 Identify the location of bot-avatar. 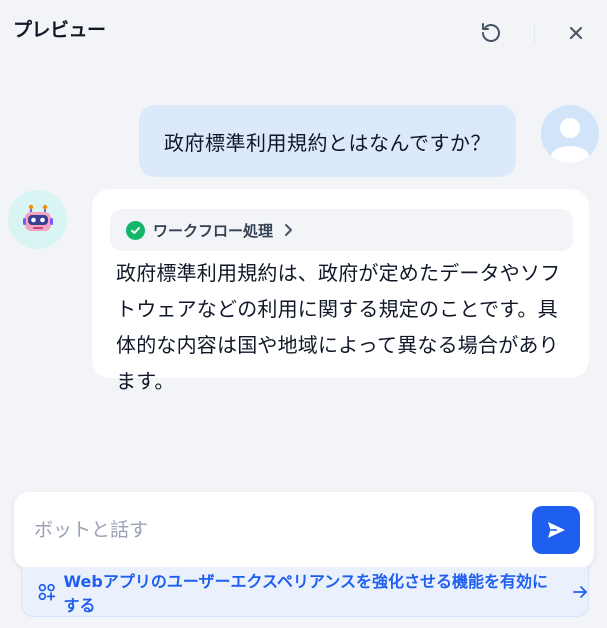
(37, 219).